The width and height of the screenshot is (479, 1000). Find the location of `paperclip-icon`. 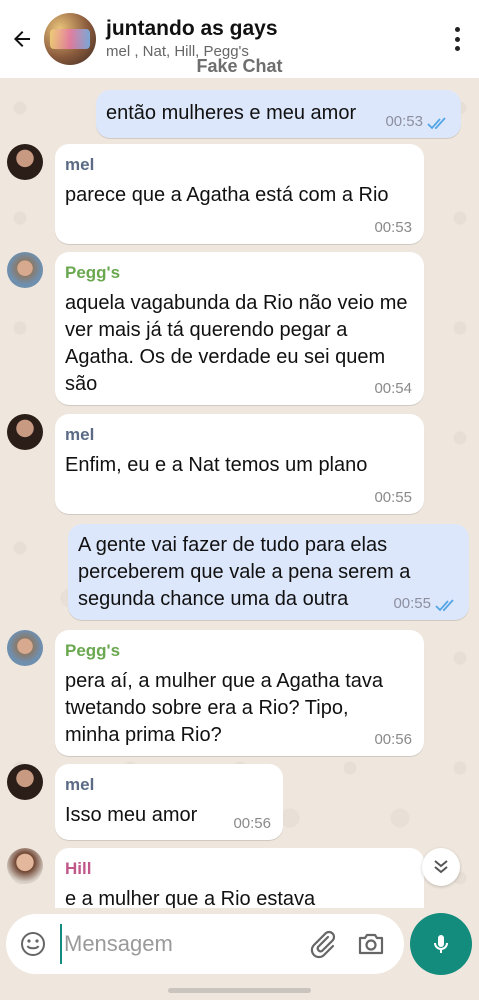

paperclip-icon is located at coordinates (323, 944).